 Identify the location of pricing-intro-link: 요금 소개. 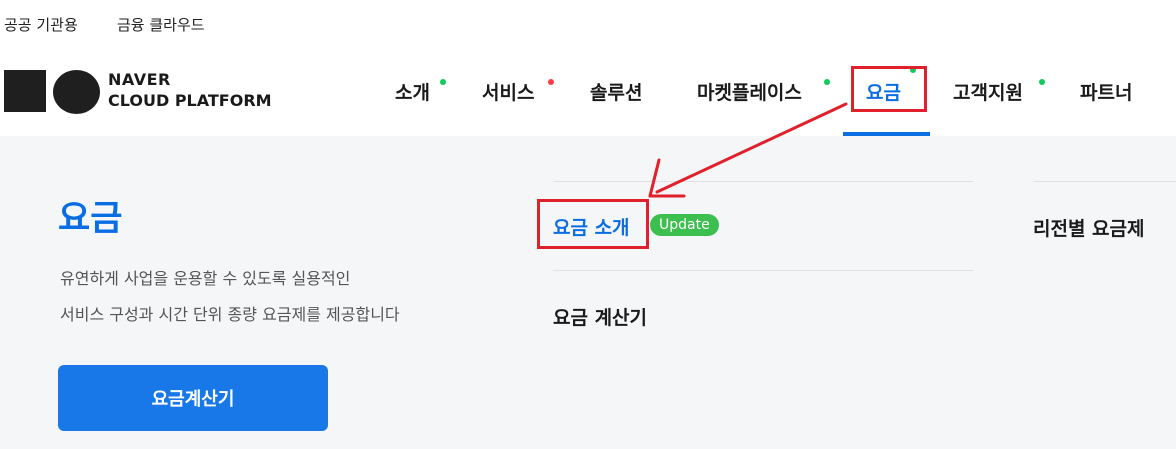
(591, 226).